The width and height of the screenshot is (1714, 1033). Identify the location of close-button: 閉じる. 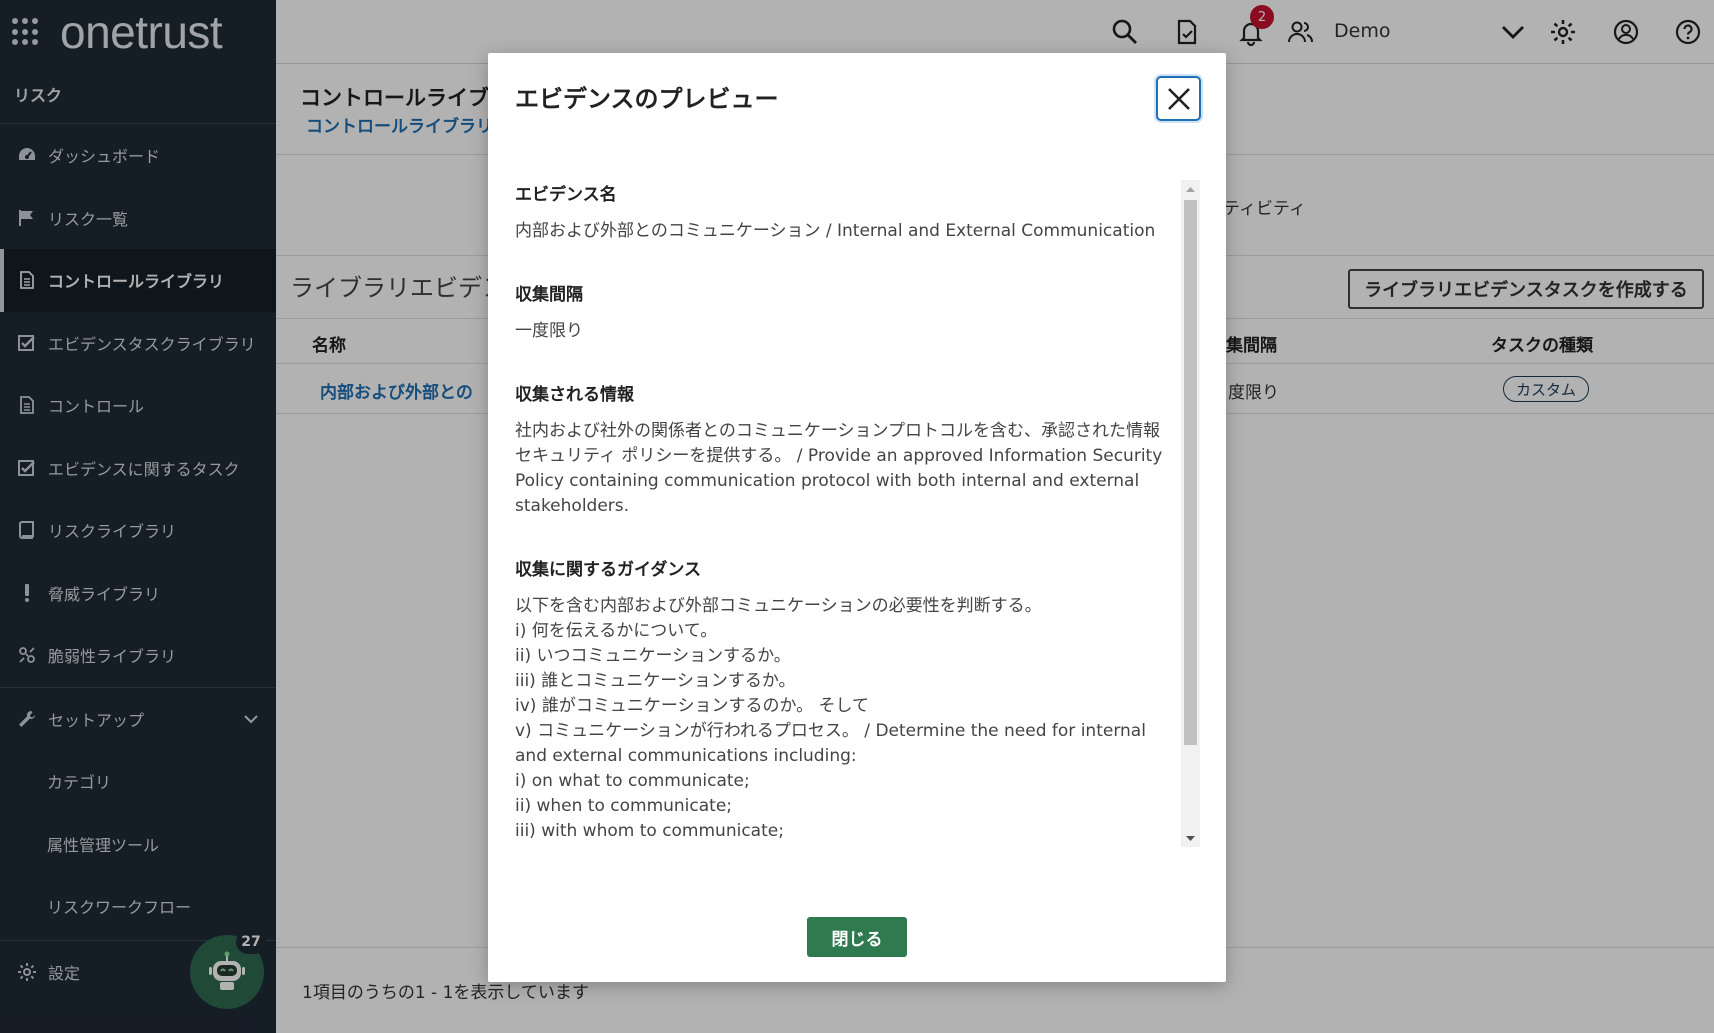
(857, 937).